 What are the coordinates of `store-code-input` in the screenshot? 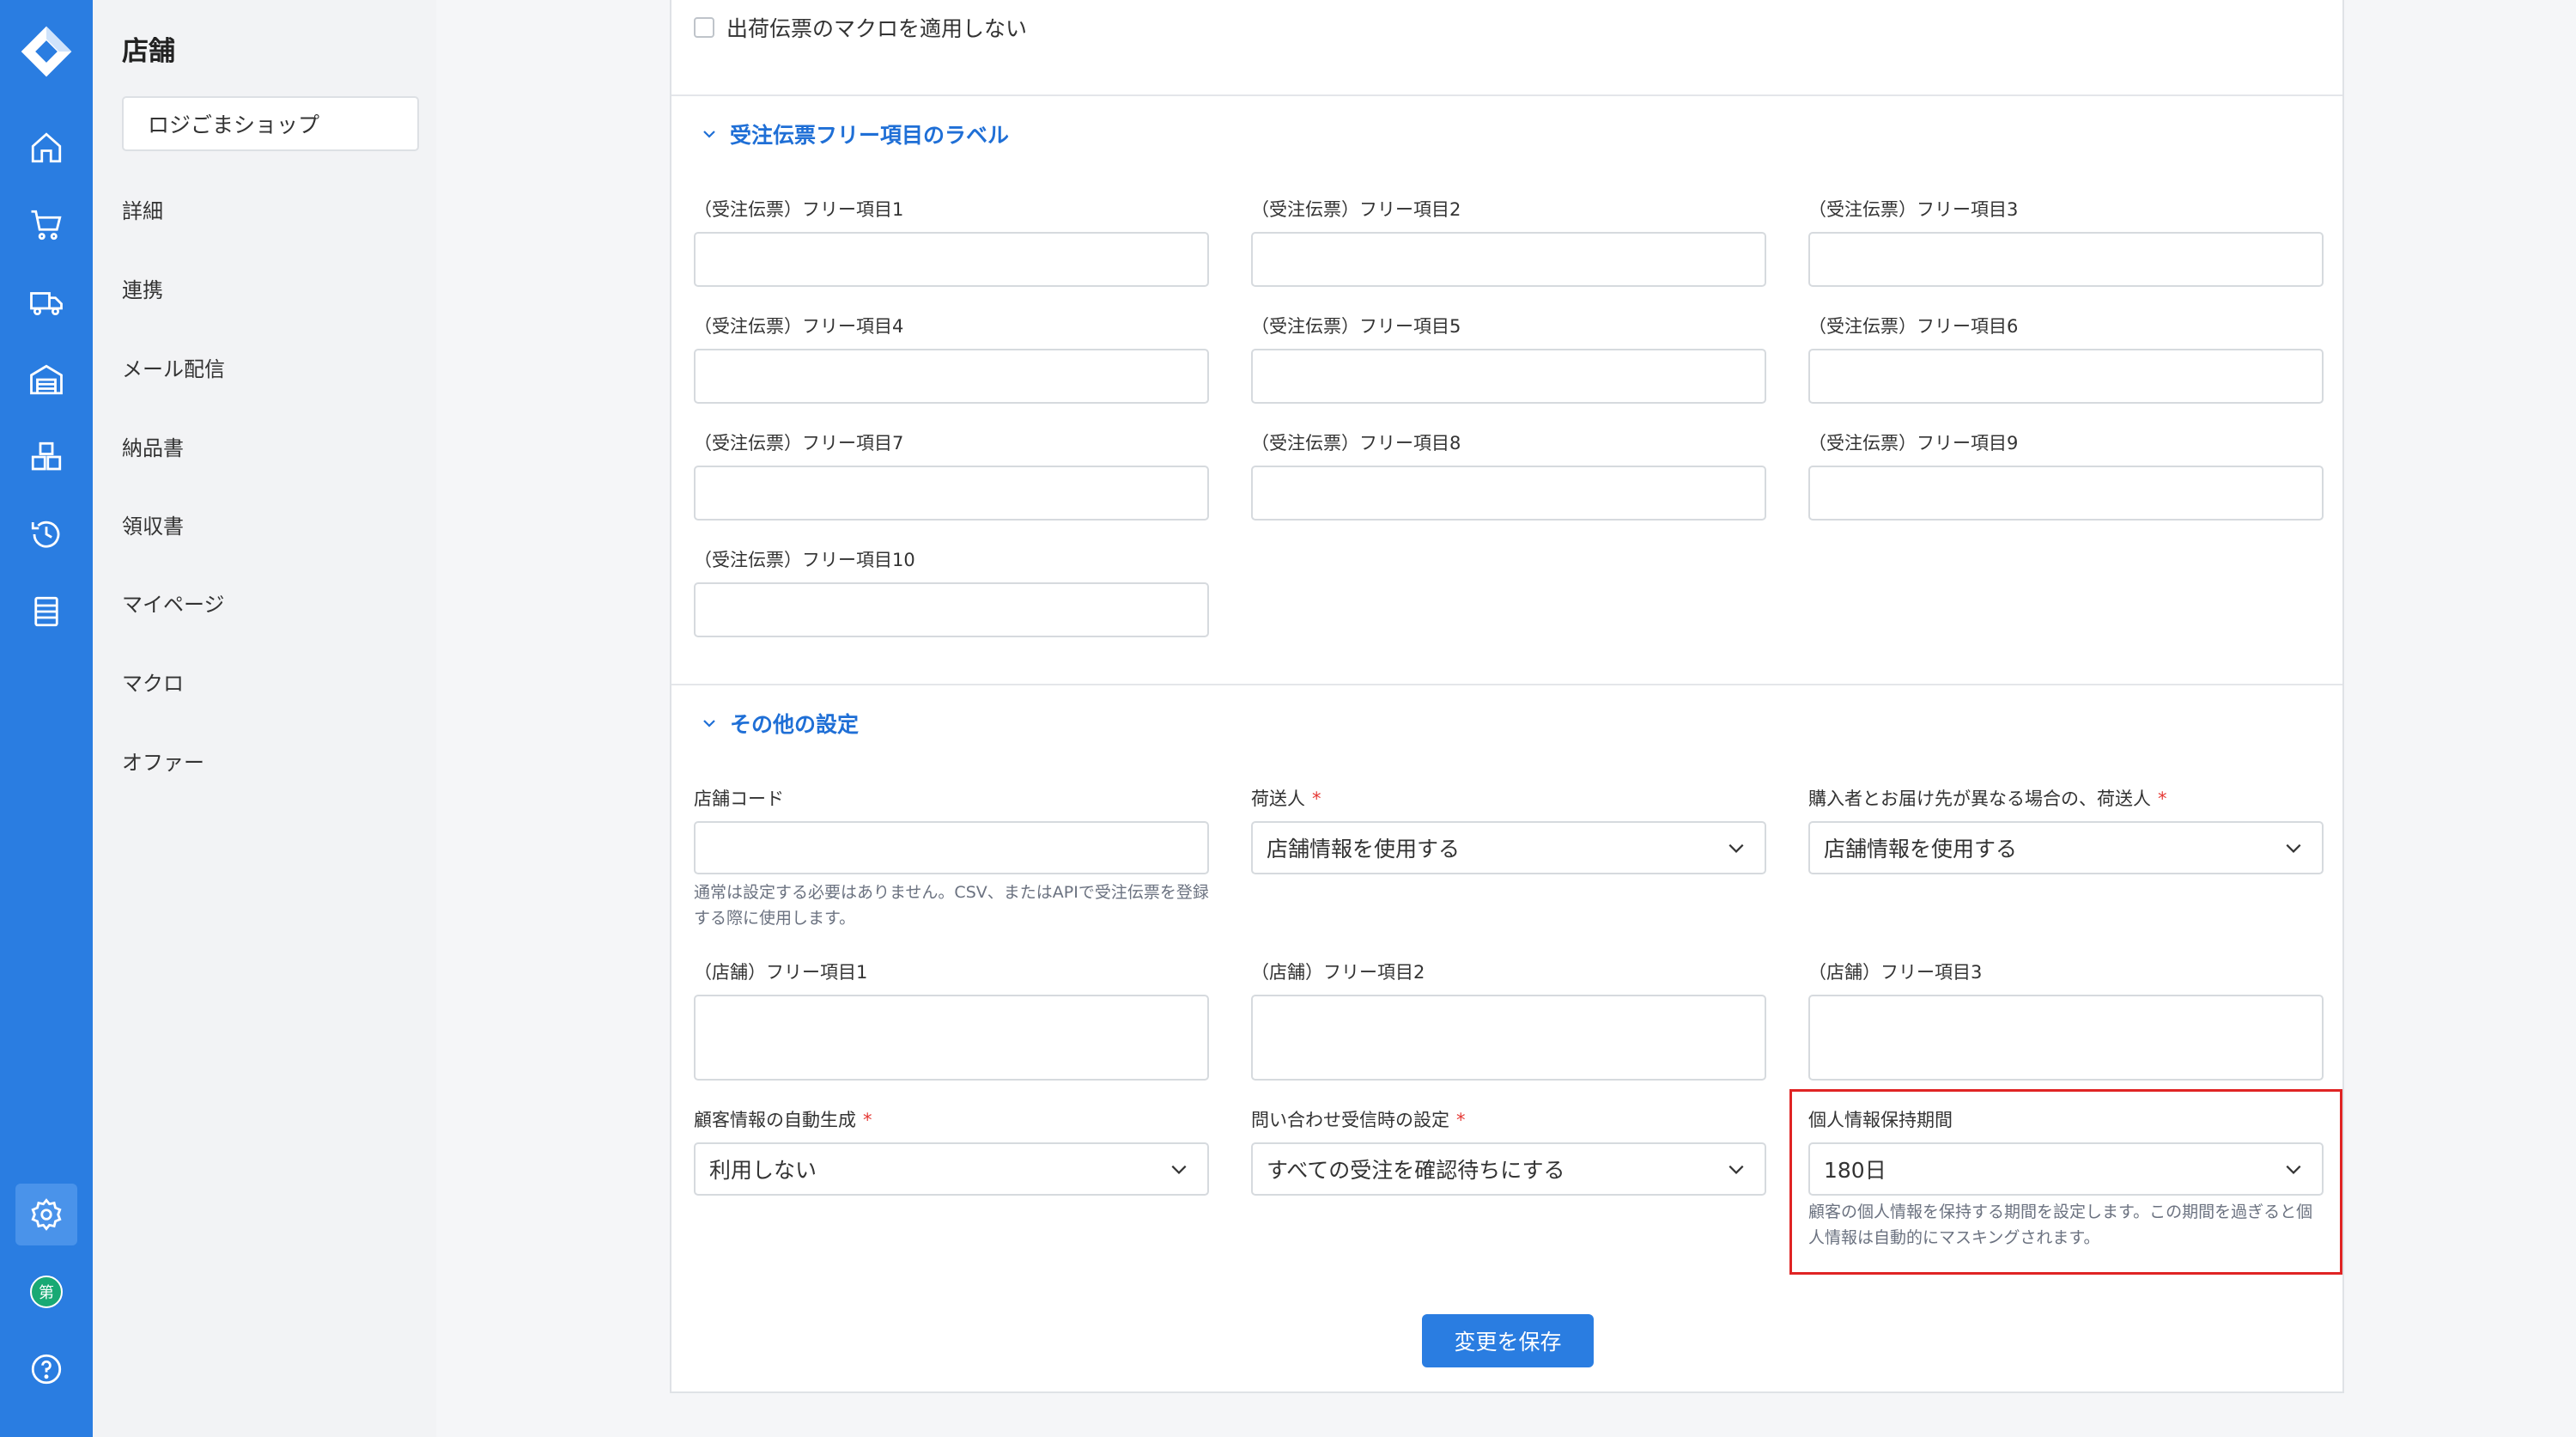 It's located at (951, 847).